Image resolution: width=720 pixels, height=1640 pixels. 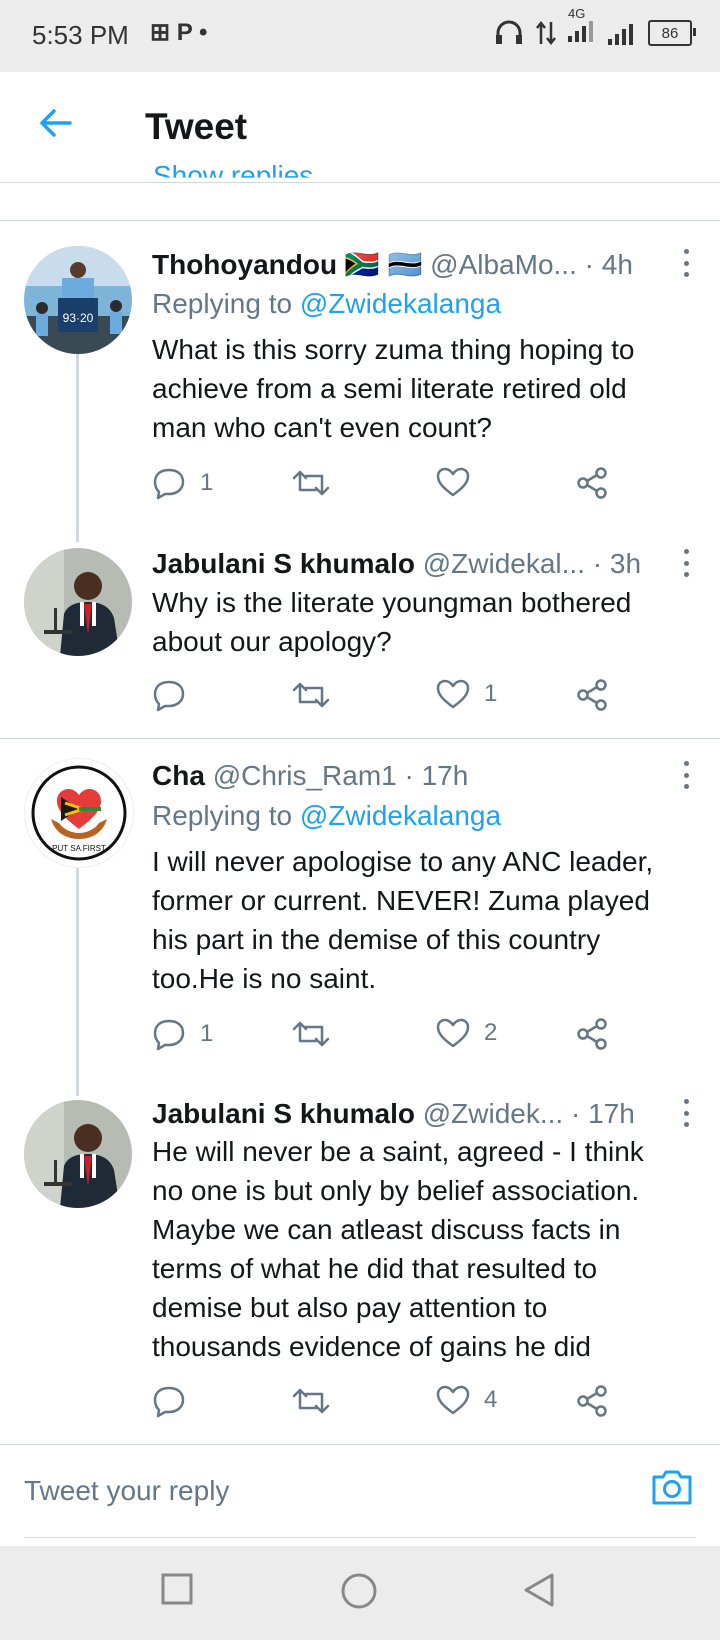 I want to click on data-arrows-icon, so click(x=546, y=33).